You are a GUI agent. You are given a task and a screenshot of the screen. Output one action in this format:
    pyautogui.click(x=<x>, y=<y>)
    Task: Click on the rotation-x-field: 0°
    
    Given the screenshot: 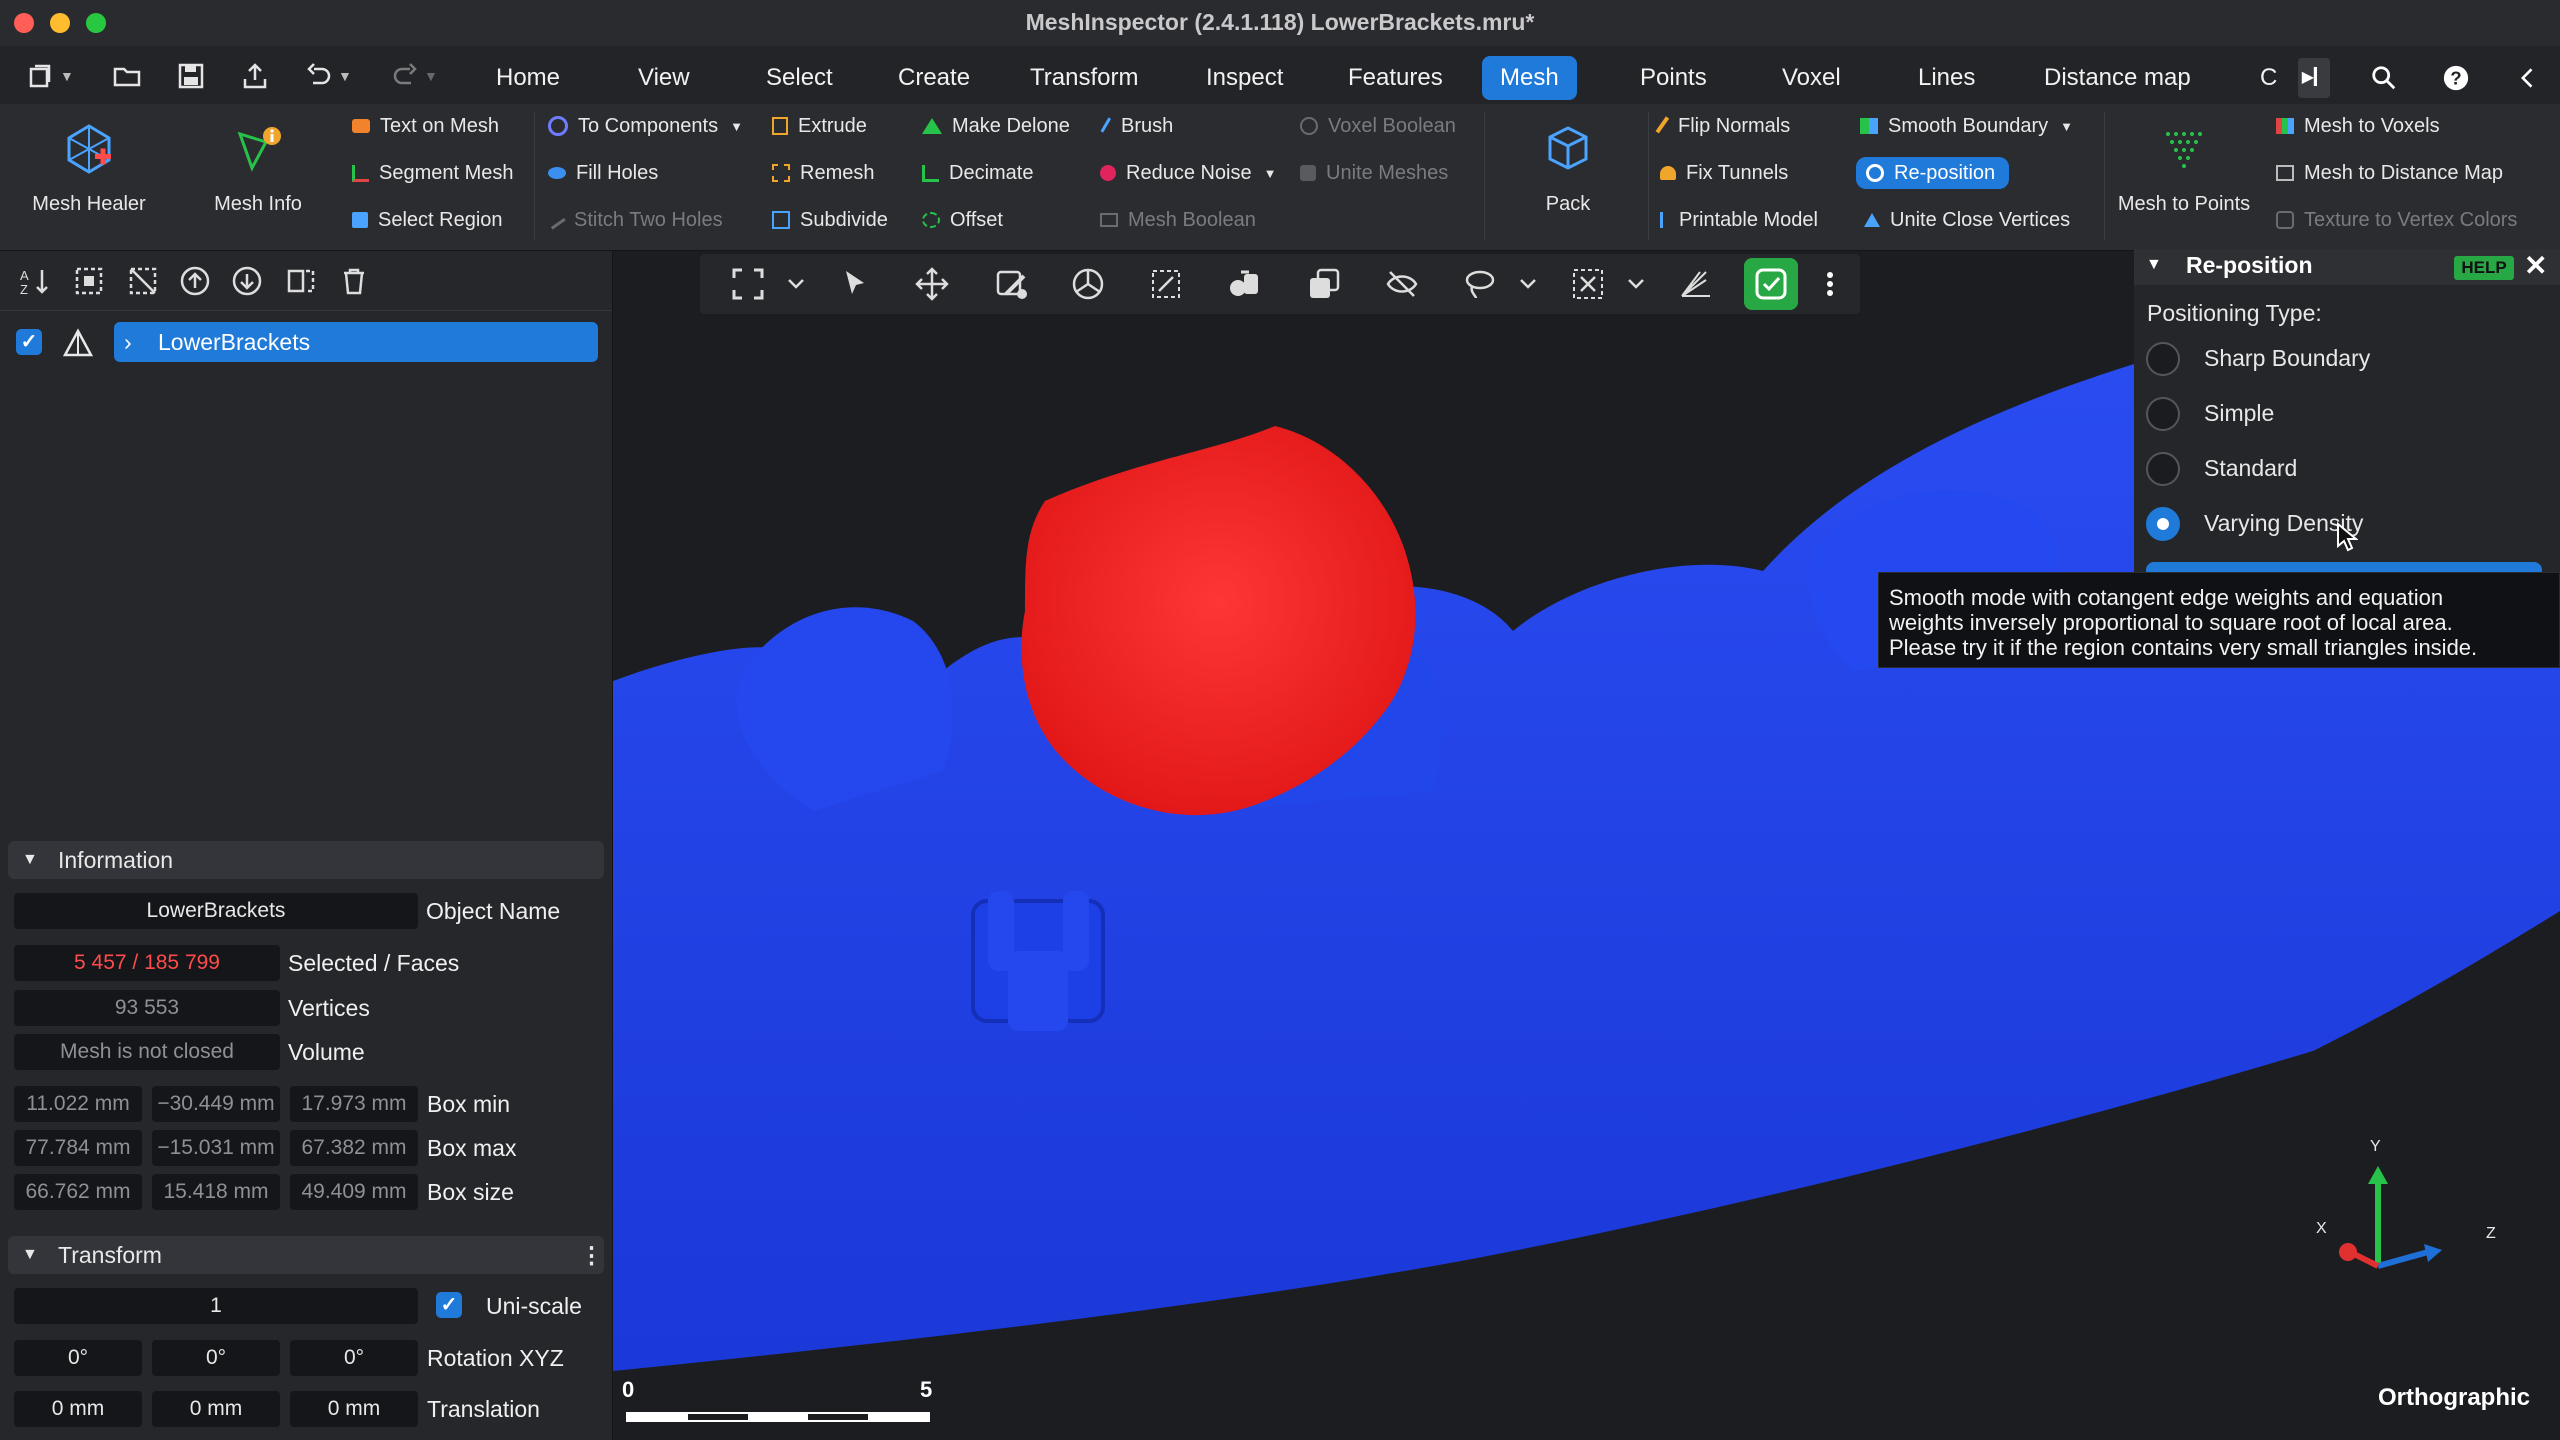 What is the action you would take?
    pyautogui.click(x=78, y=1358)
    